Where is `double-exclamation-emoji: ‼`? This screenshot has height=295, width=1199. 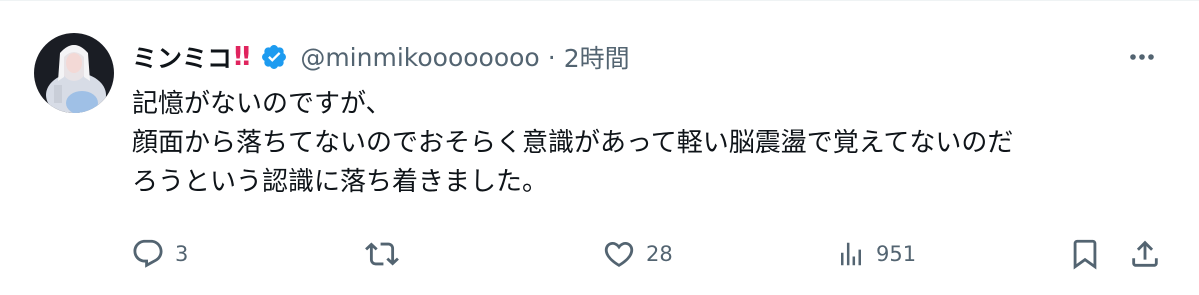 double-exclamation-emoji: ‼ is located at coordinates (242, 57).